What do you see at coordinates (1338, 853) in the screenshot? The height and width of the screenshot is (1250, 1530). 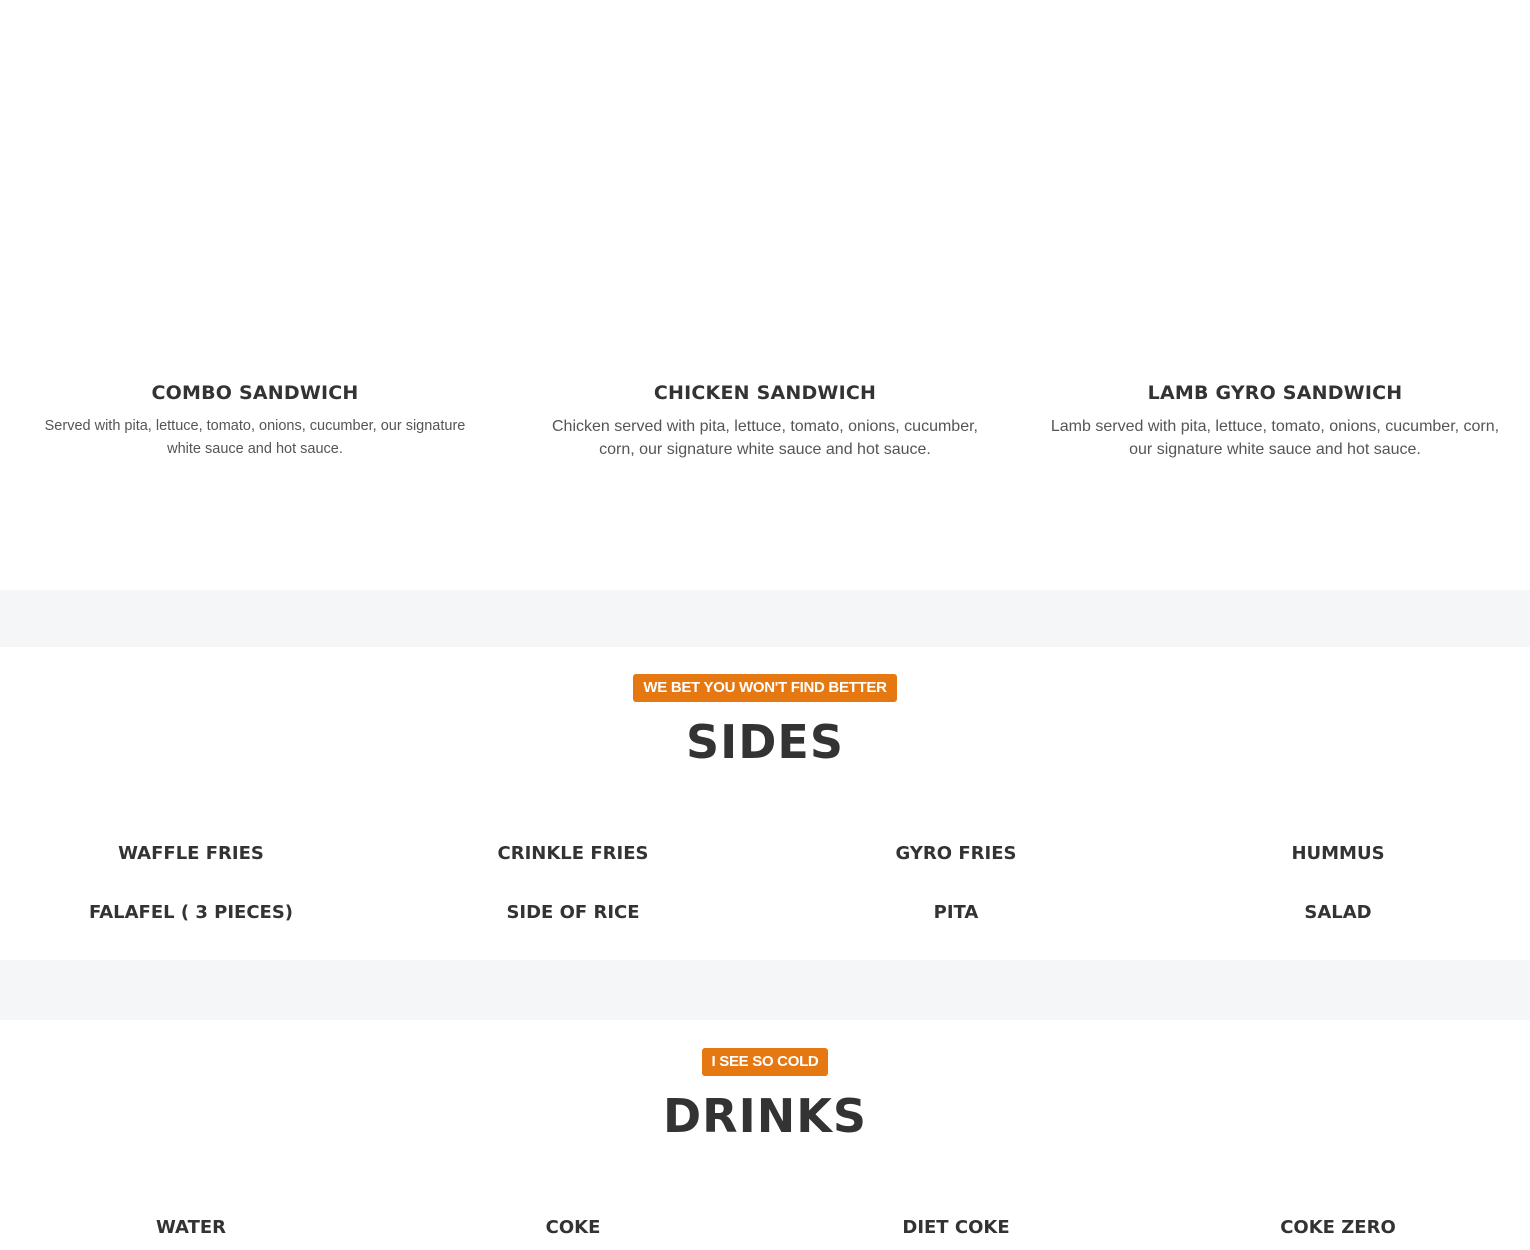 I see `side-item-hummus: HUMMUS` at bounding box center [1338, 853].